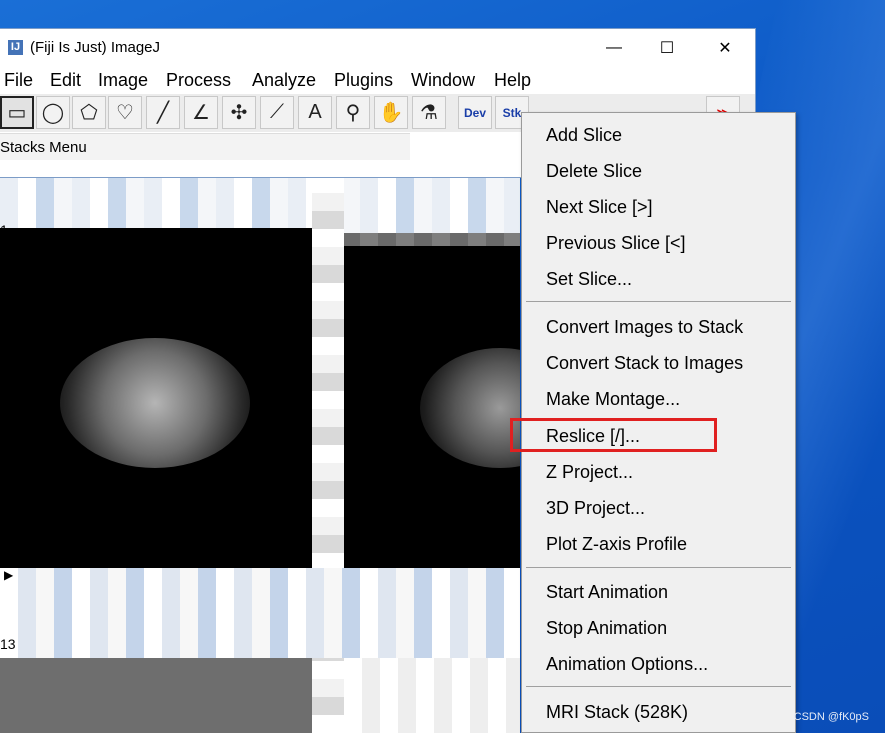 The height and width of the screenshot is (733, 885). I want to click on close-button: ✕, so click(725, 48).